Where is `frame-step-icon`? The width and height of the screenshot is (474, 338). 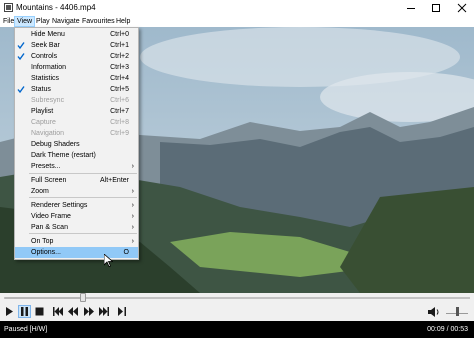
frame-step-icon is located at coordinates (121, 311).